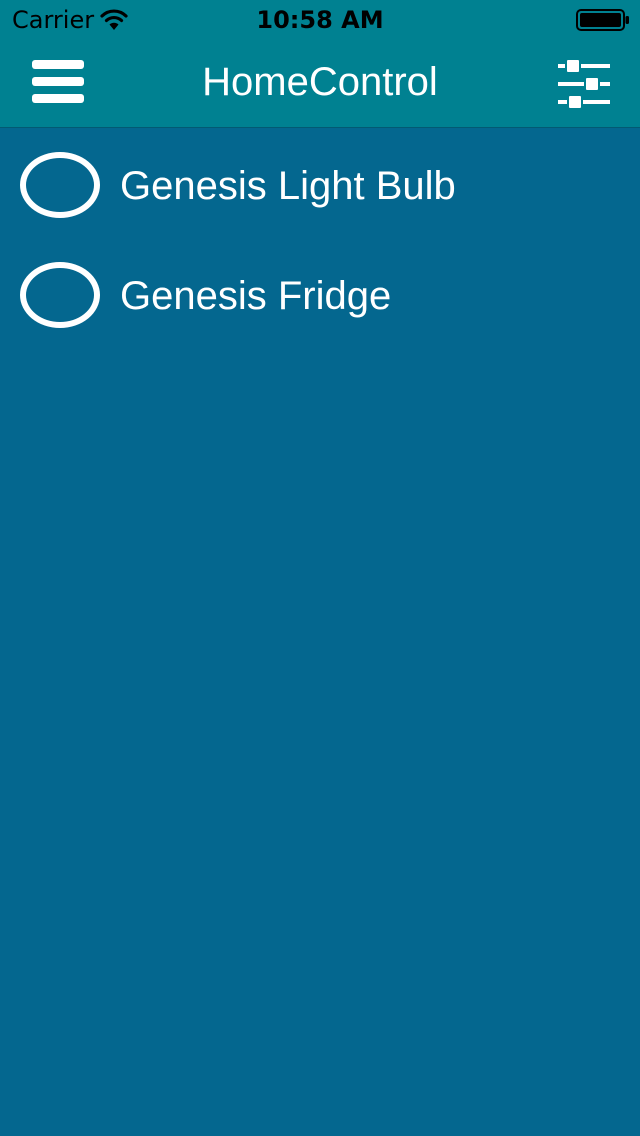 This screenshot has height=1136, width=640. I want to click on nav-bar: HomeControl, so click(320, 84).